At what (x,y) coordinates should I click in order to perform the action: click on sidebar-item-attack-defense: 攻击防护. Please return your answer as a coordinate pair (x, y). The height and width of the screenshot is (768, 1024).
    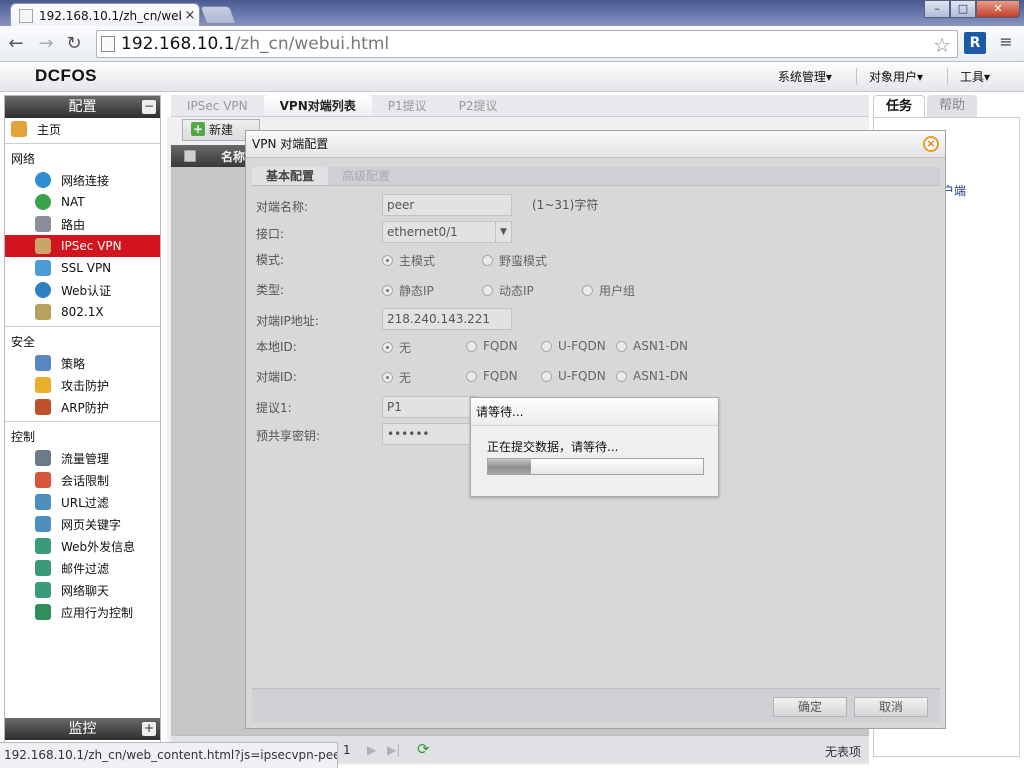
    Looking at the image, I should click on (82, 385).